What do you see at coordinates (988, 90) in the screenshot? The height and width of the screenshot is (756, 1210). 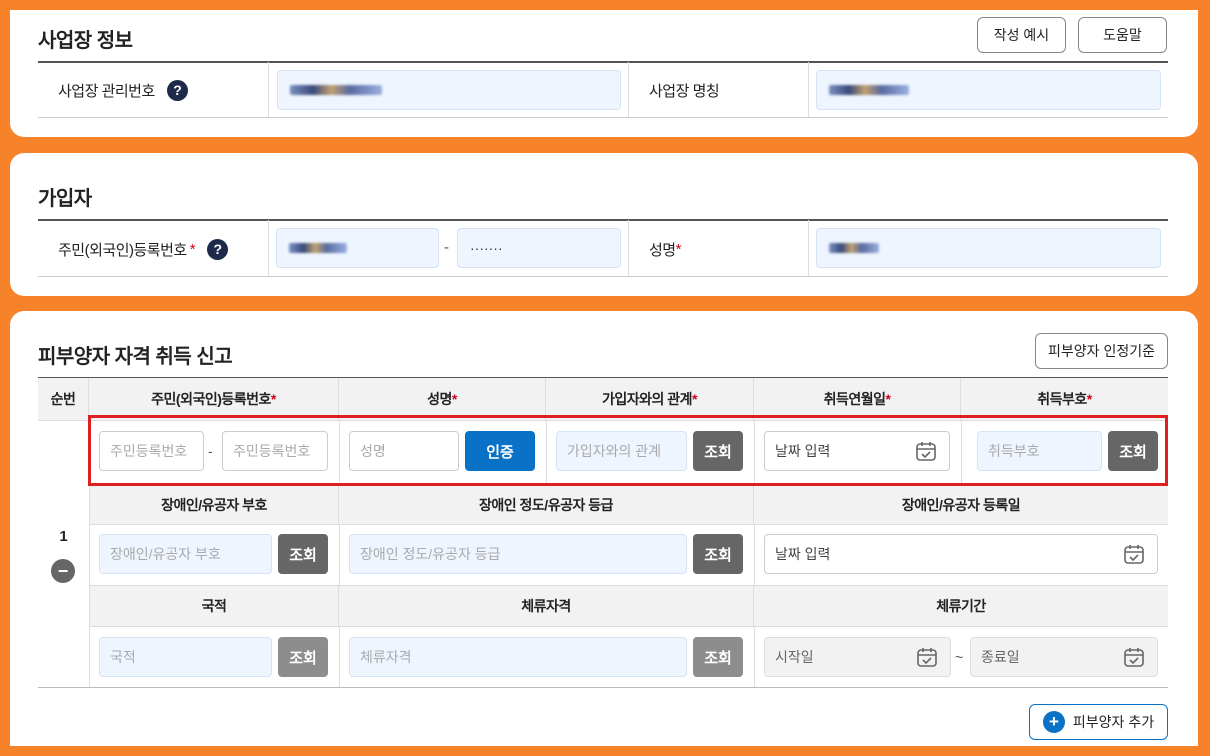 I see `business-name-field` at bounding box center [988, 90].